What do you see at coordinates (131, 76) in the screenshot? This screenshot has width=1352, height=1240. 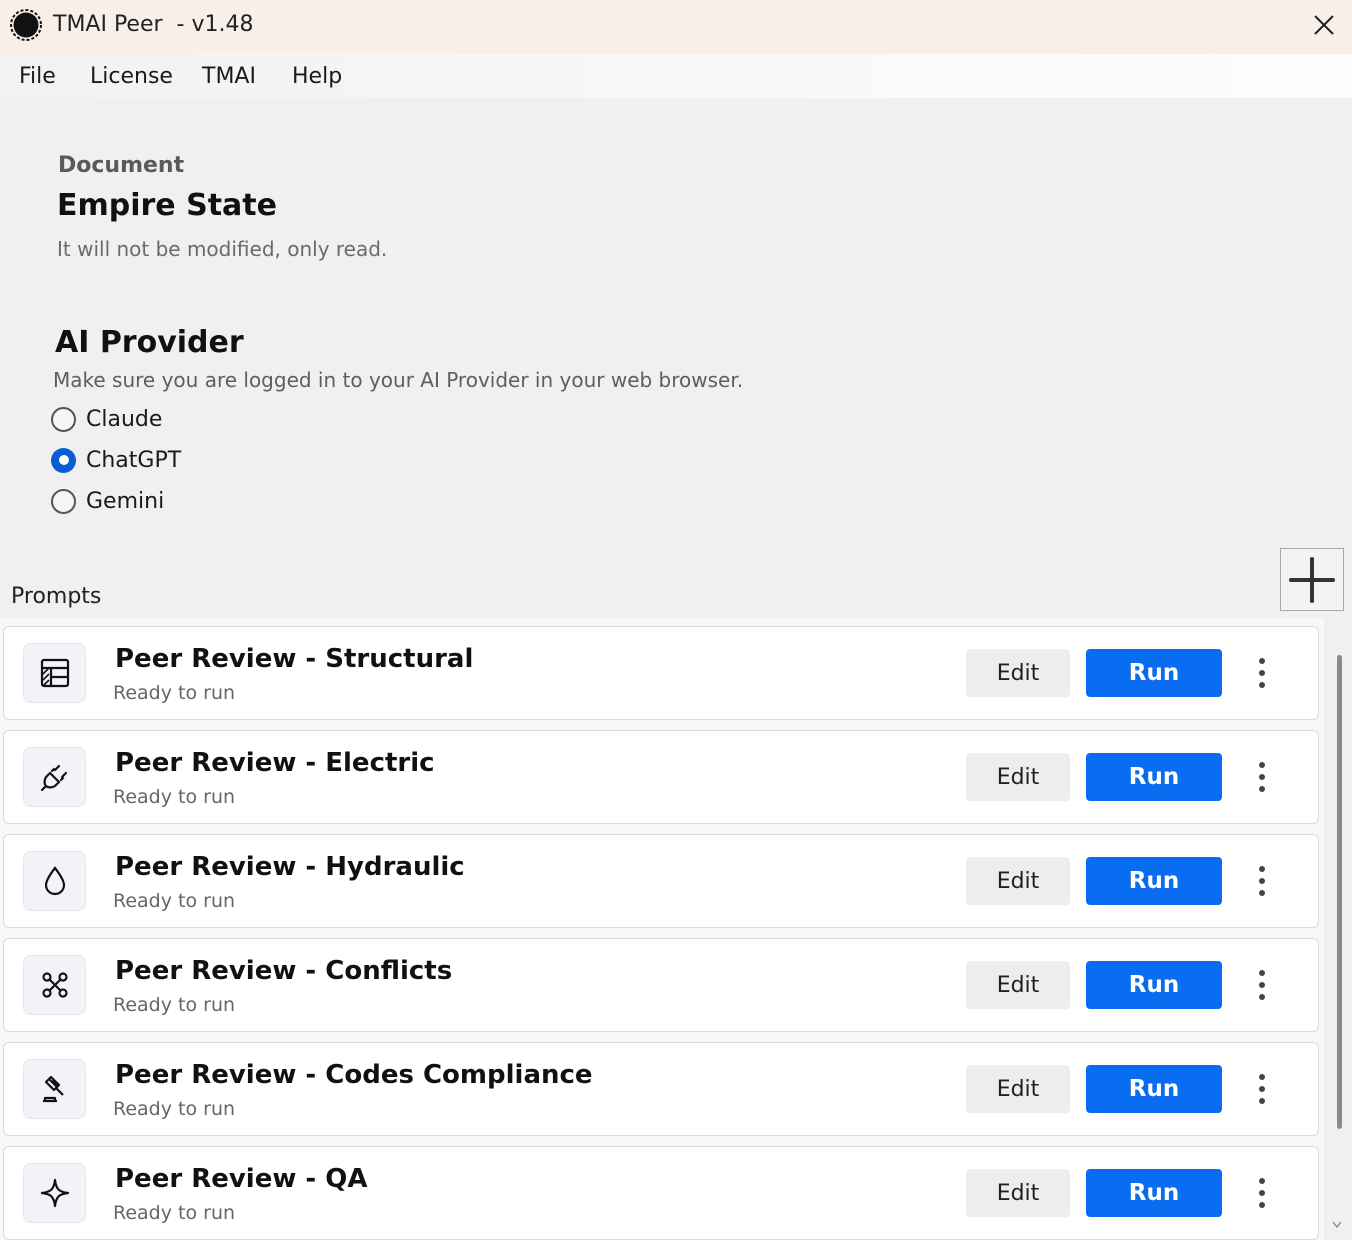 I see `menu-license: License` at bounding box center [131, 76].